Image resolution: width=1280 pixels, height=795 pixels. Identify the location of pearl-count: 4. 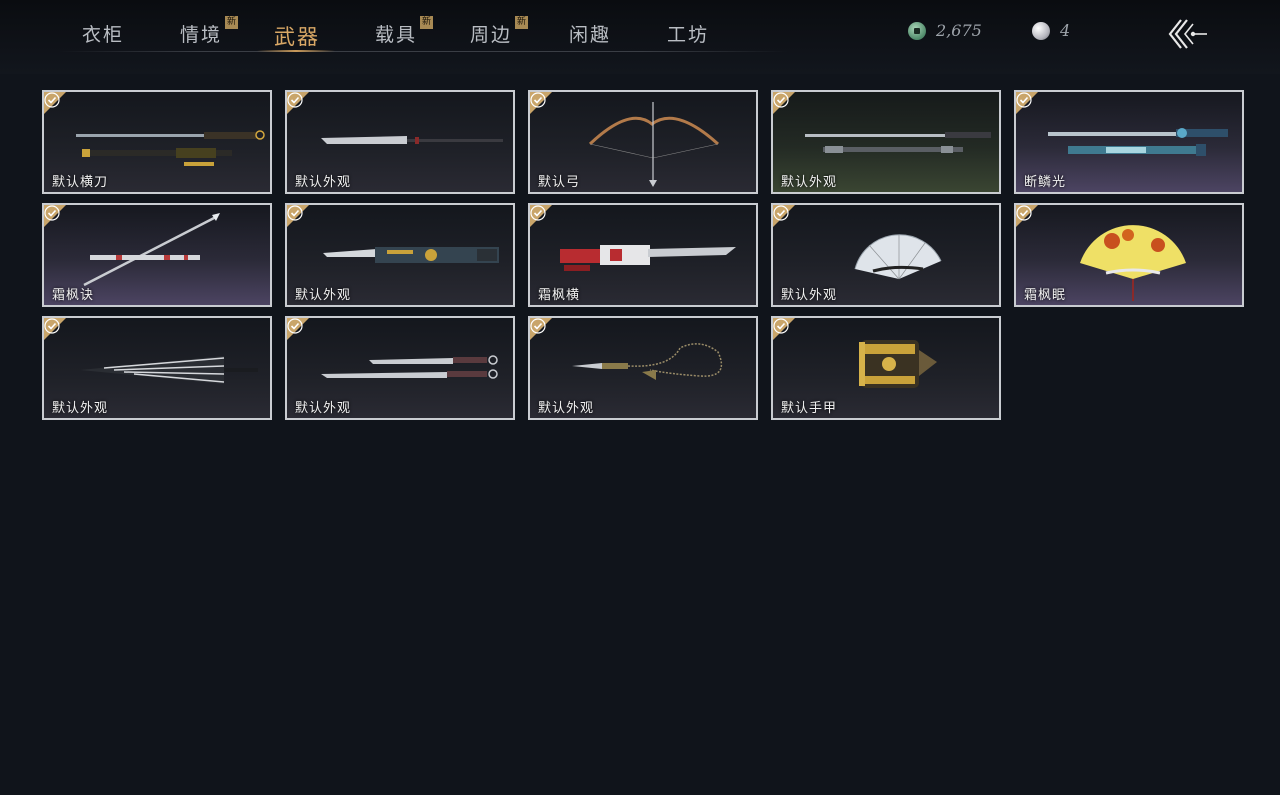
(1065, 30).